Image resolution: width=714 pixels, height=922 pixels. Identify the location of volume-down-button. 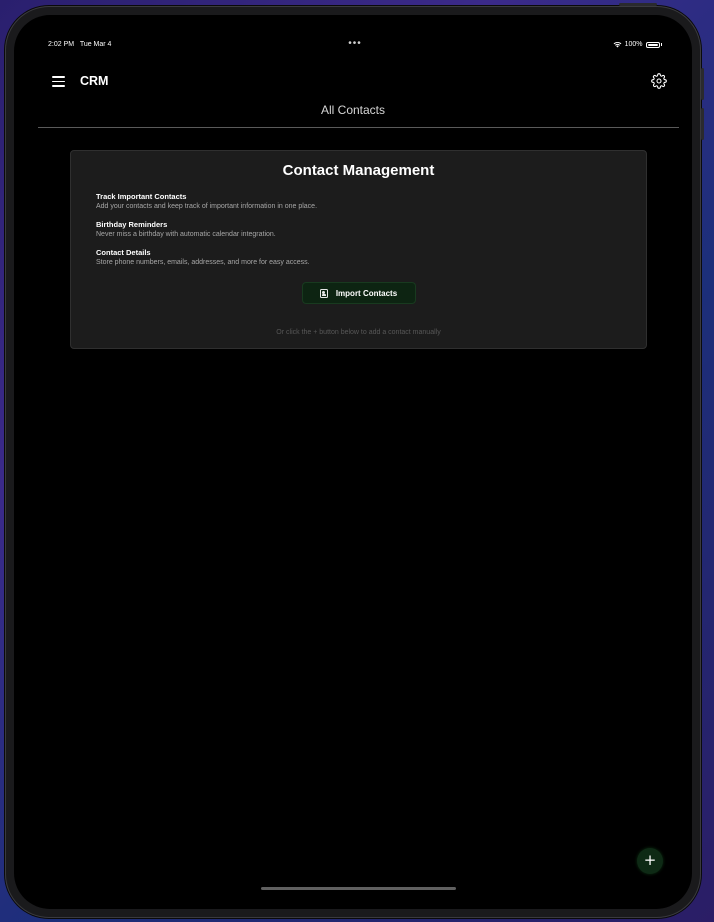
(702, 124).